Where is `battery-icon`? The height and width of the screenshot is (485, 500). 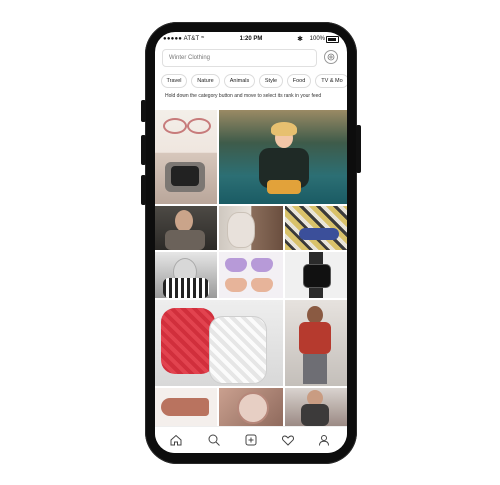
battery-icon is located at coordinates (332, 39).